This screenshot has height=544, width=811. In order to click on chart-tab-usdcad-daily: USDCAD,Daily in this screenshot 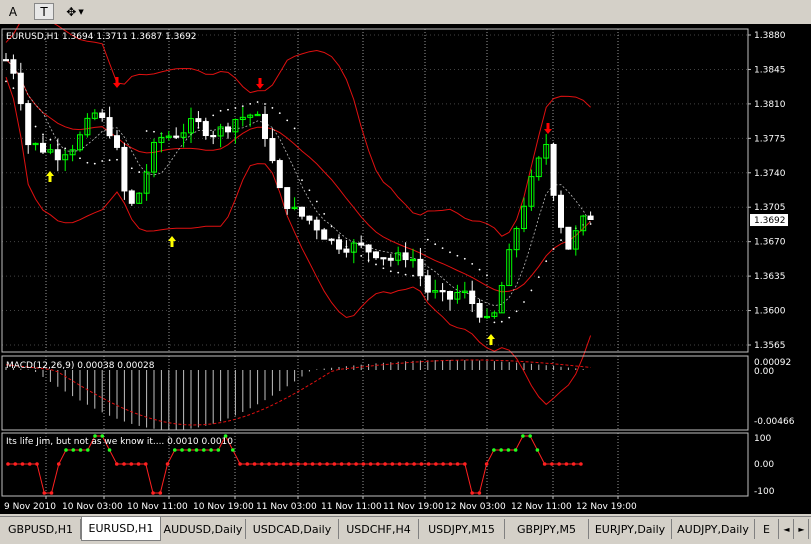, I will do `click(292, 529)`.